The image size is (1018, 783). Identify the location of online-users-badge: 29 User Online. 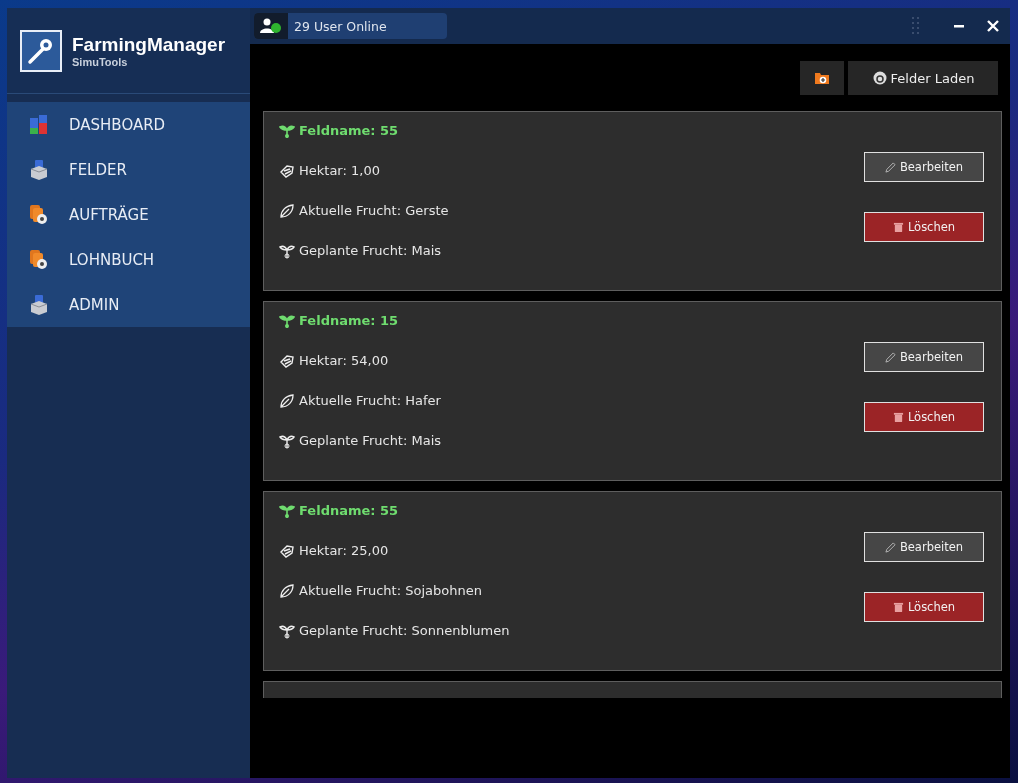
(350, 26).